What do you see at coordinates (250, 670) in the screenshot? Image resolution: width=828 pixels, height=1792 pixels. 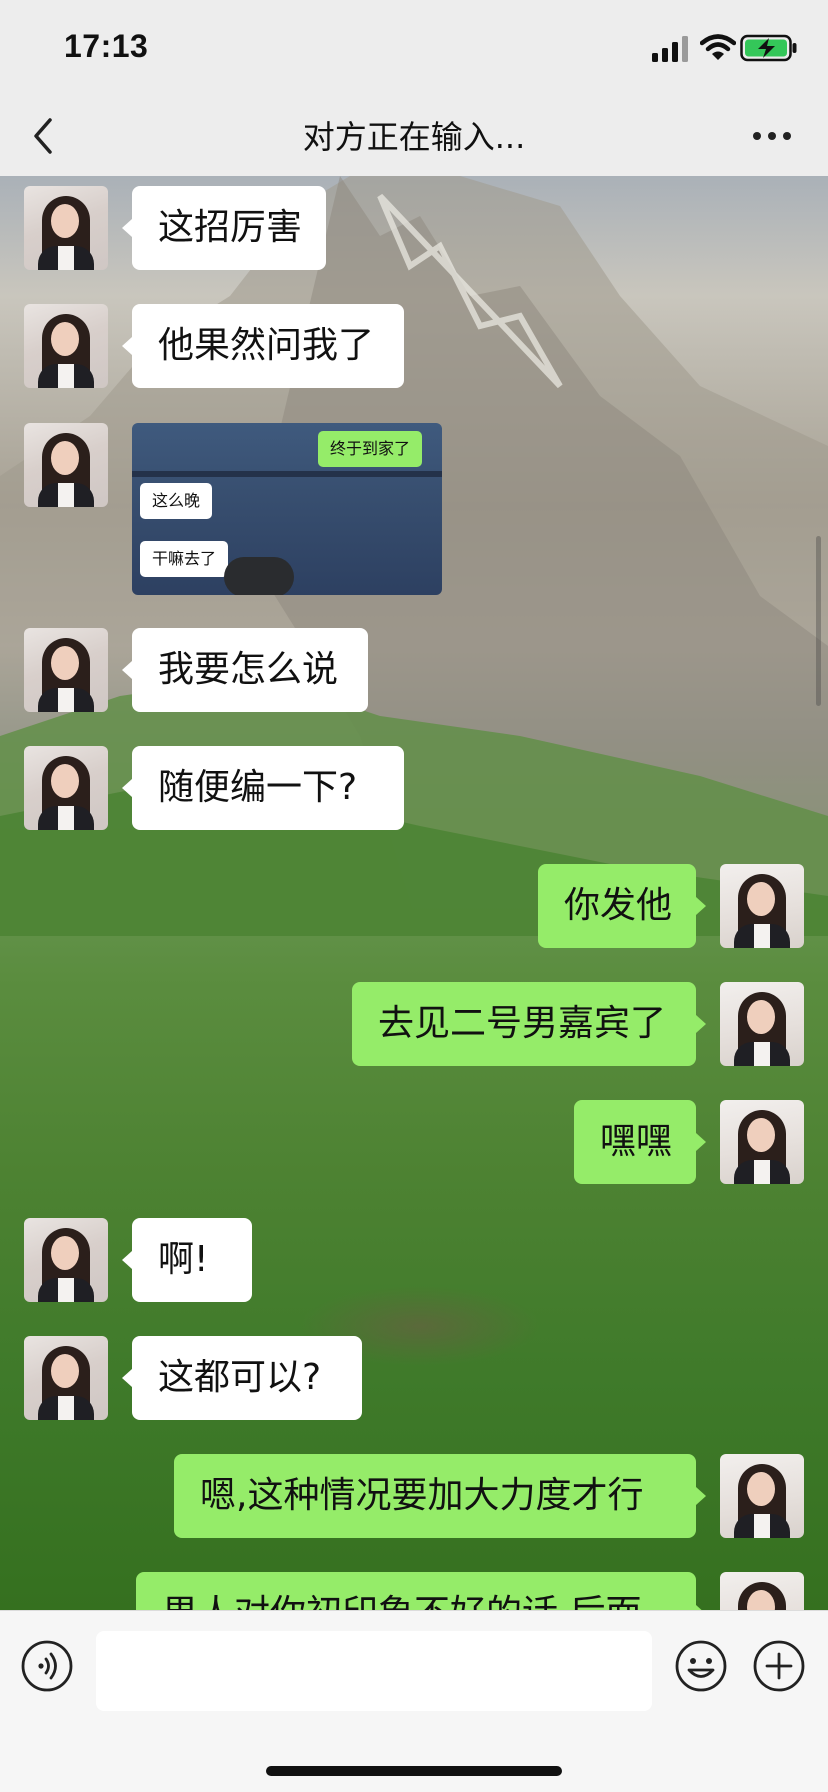 I see `incoming-message-bubble: 我要怎么说` at bounding box center [250, 670].